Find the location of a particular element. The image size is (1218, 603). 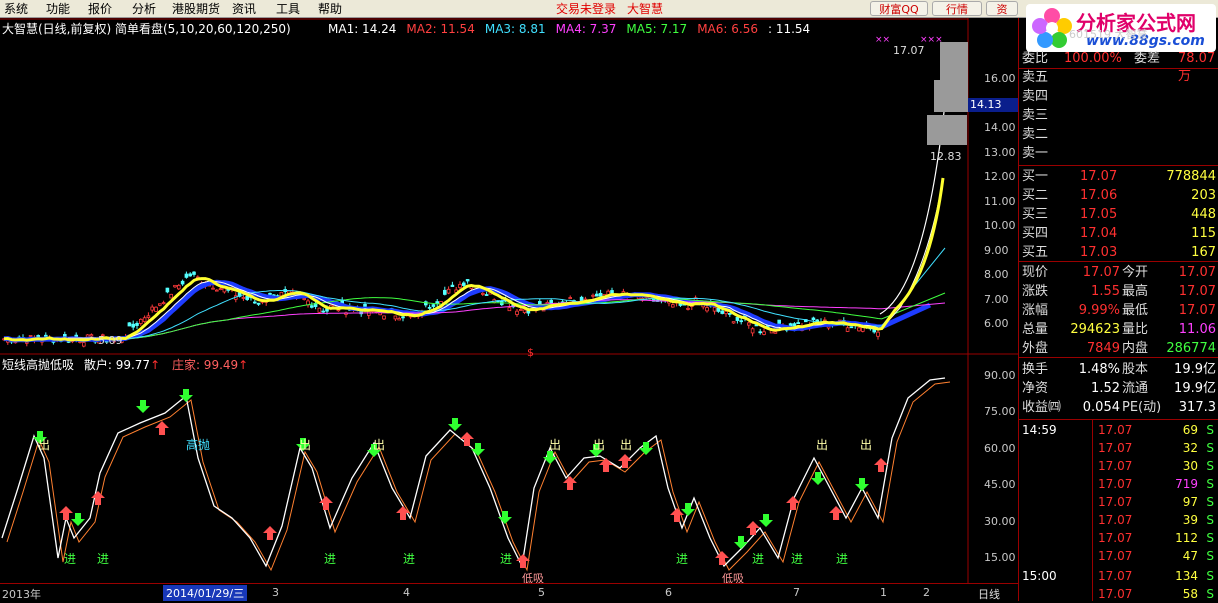

finance-row: 收益㈣ 0.054 PE(动) 317.3 is located at coordinates (1119, 408).